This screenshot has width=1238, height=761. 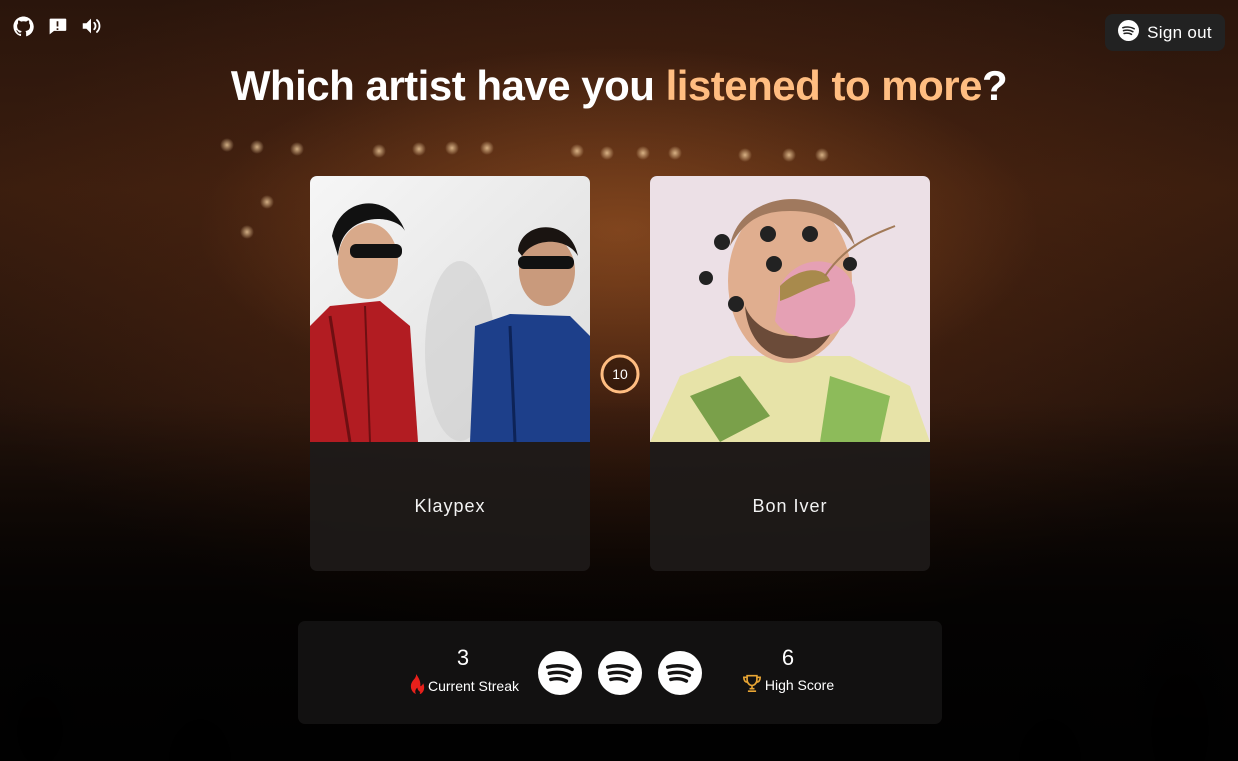 What do you see at coordinates (995, 85) in the screenshot?
I see `title-suffix: ?` at bounding box center [995, 85].